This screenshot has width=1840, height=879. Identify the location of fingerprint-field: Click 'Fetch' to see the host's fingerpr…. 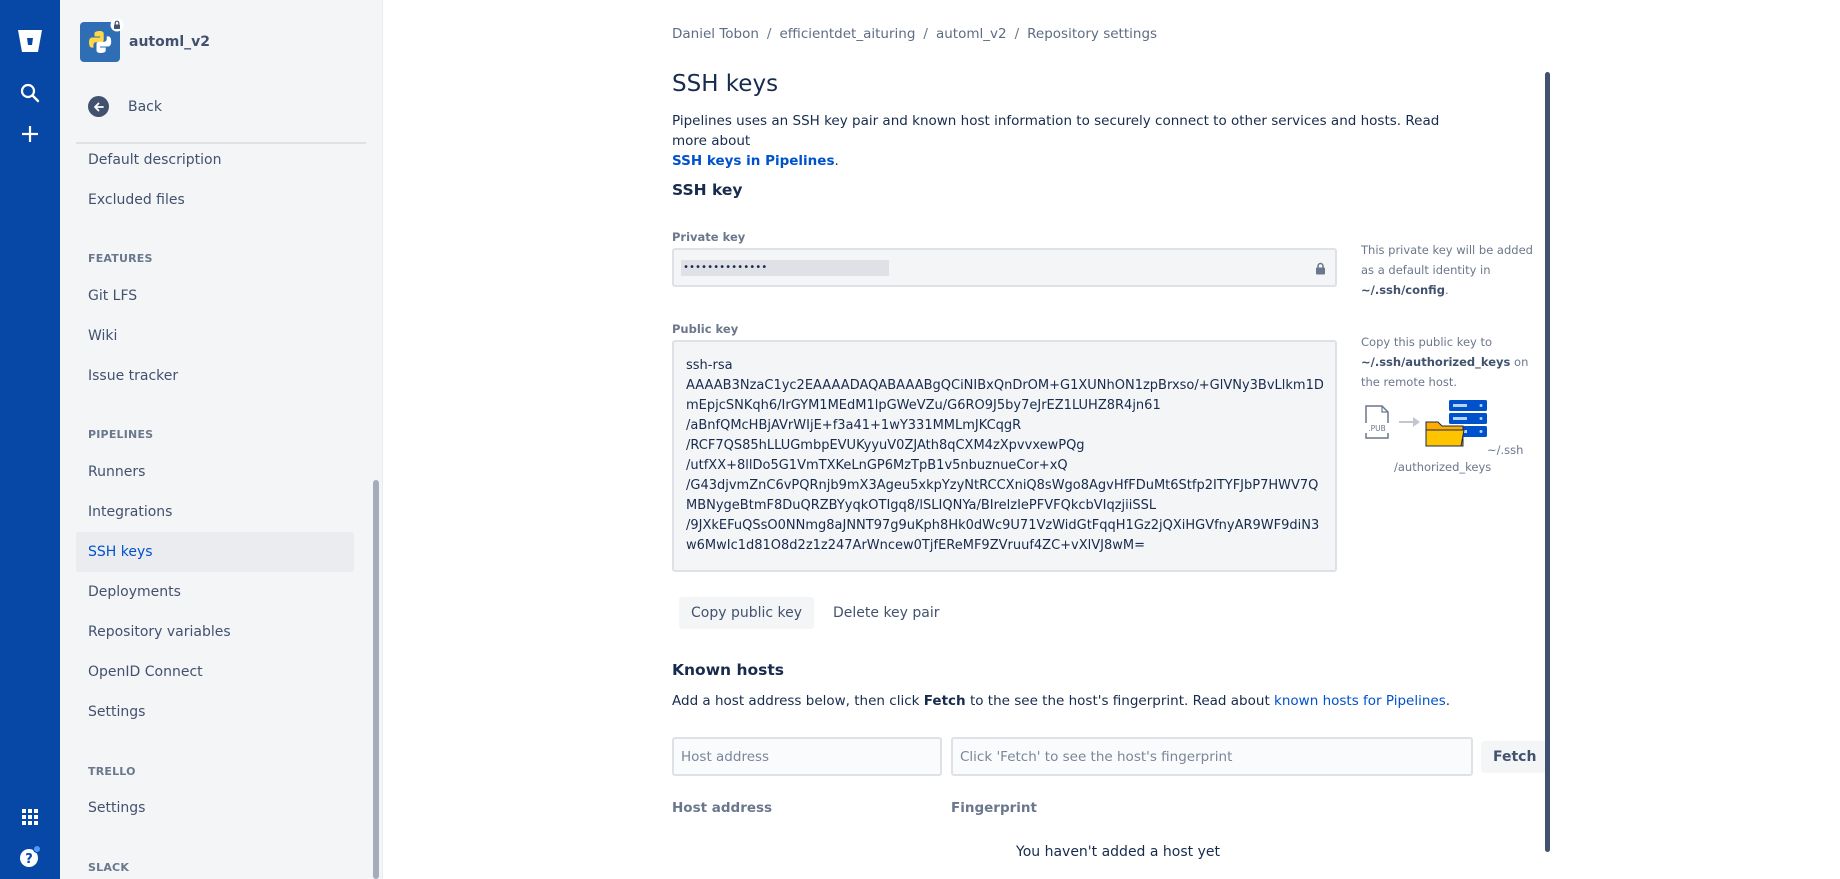
(1212, 756).